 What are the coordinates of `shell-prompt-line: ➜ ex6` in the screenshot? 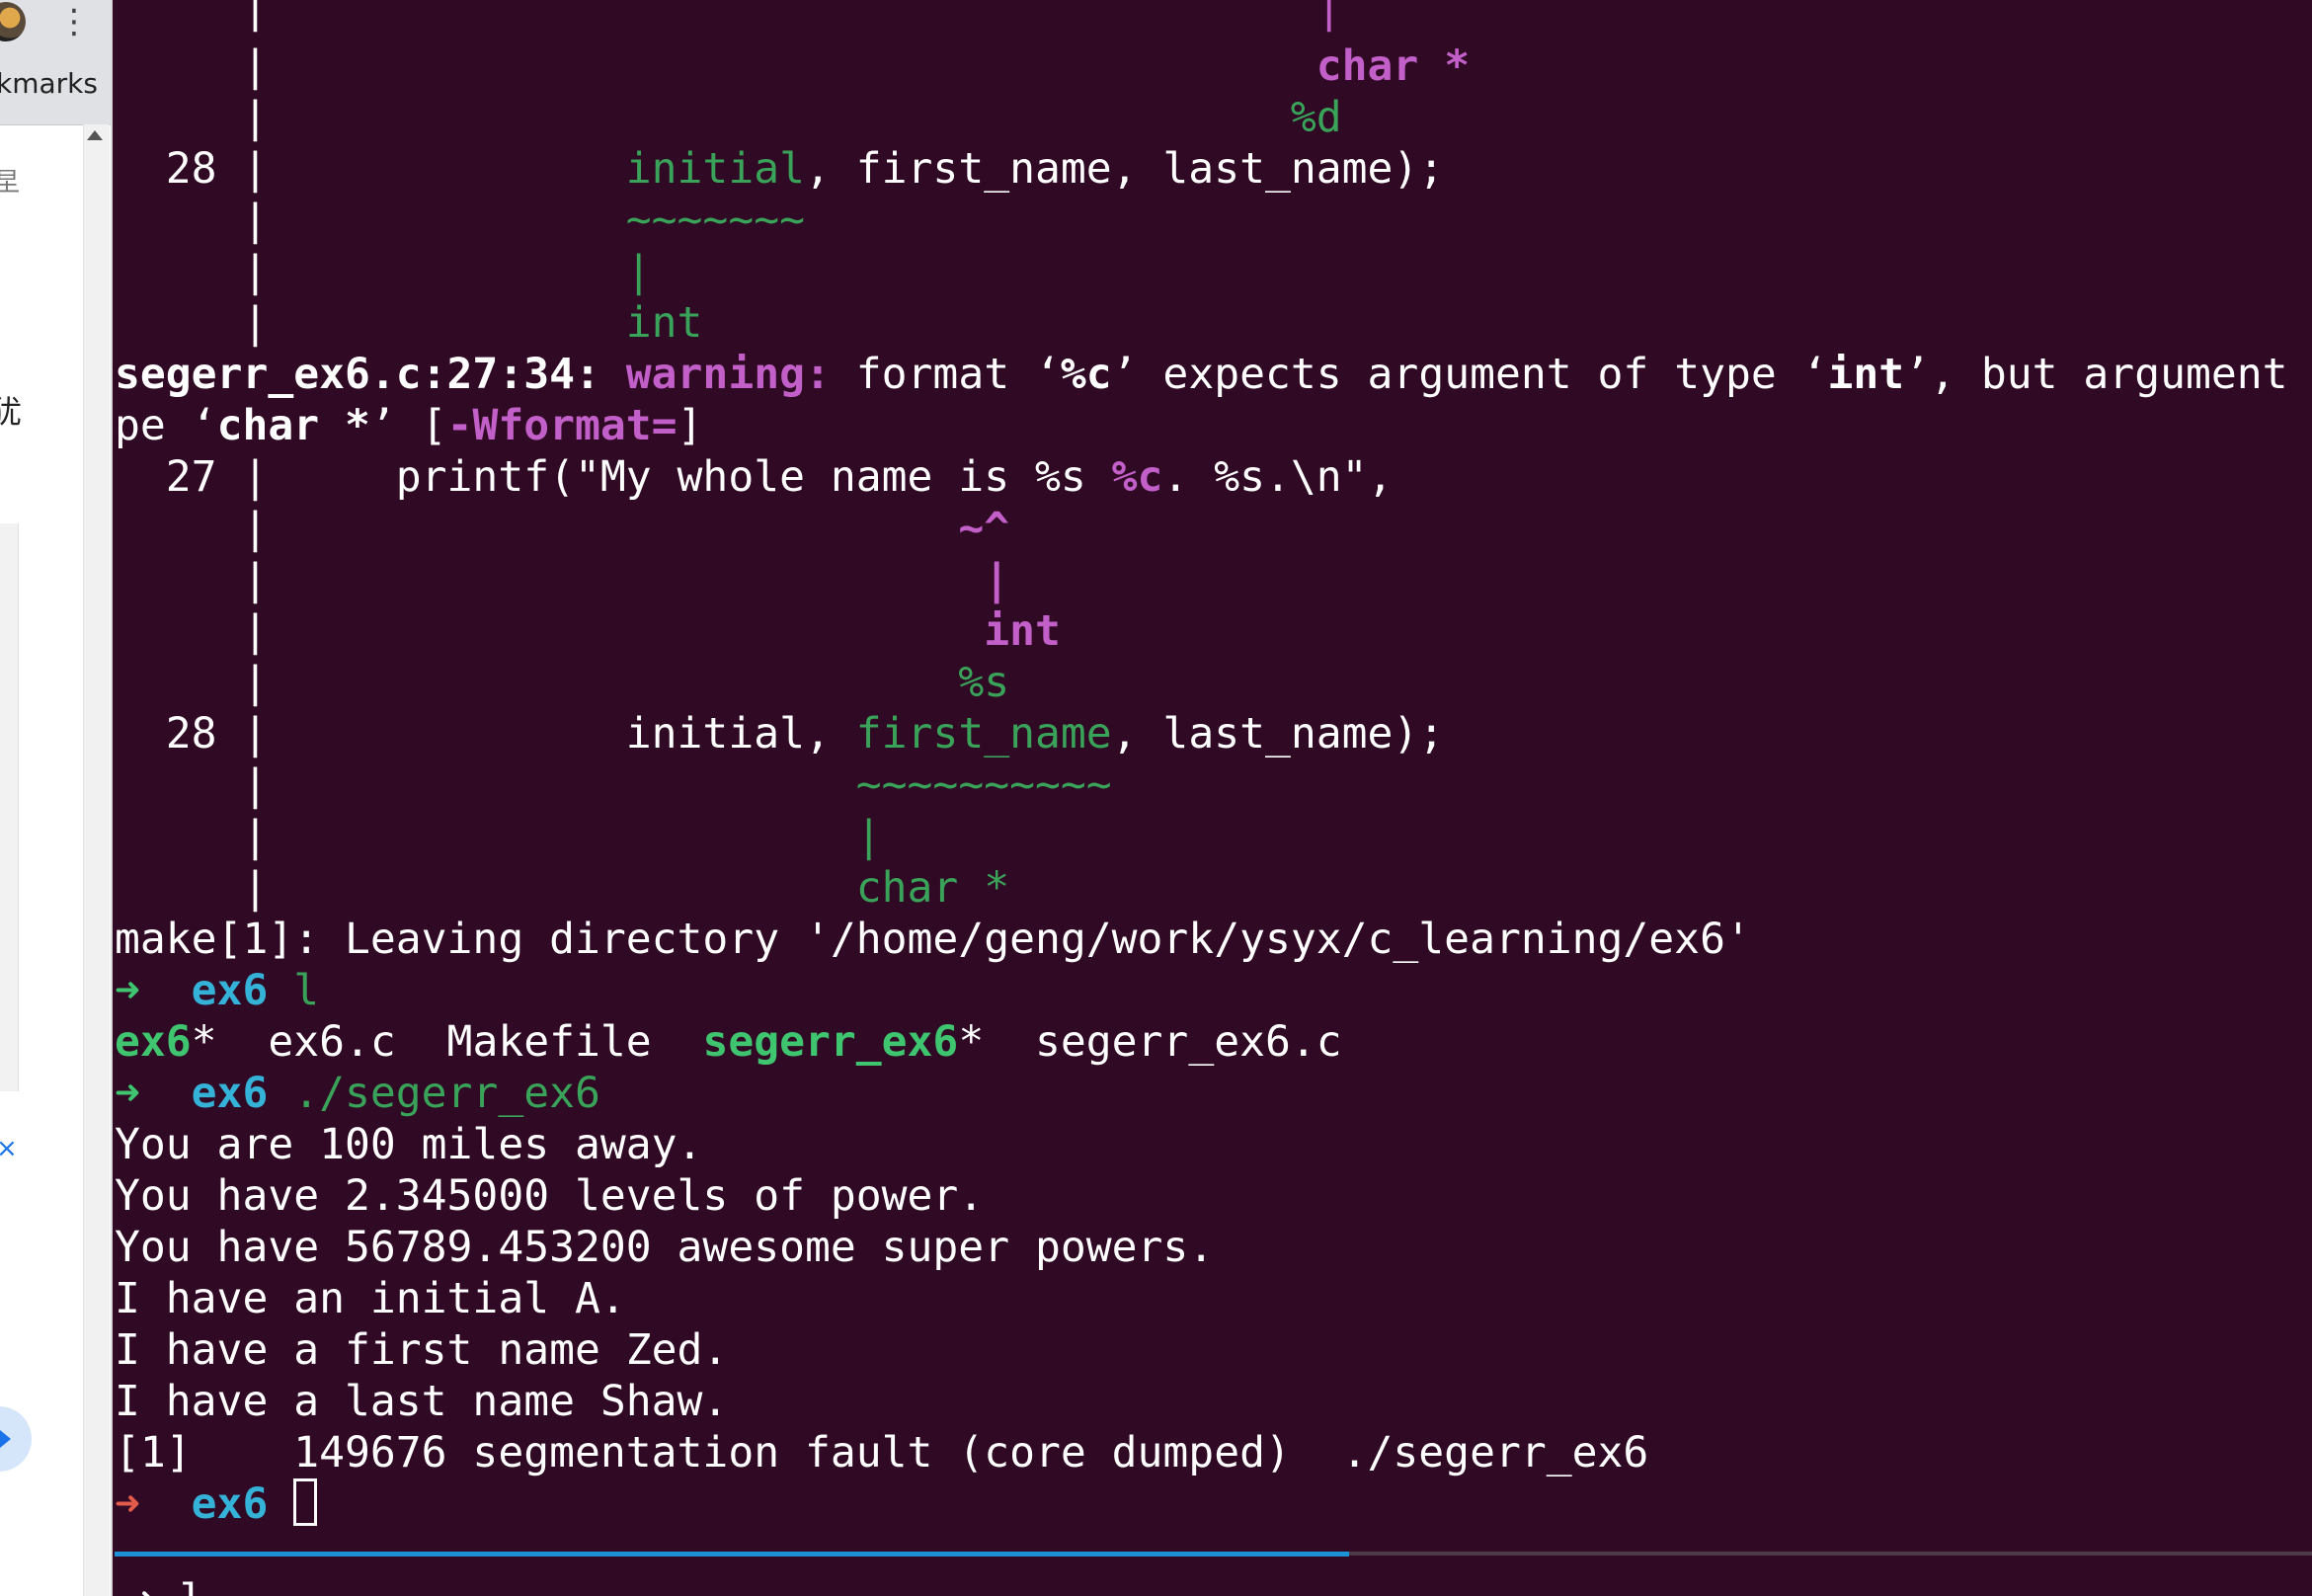 It's located at (216, 1504).